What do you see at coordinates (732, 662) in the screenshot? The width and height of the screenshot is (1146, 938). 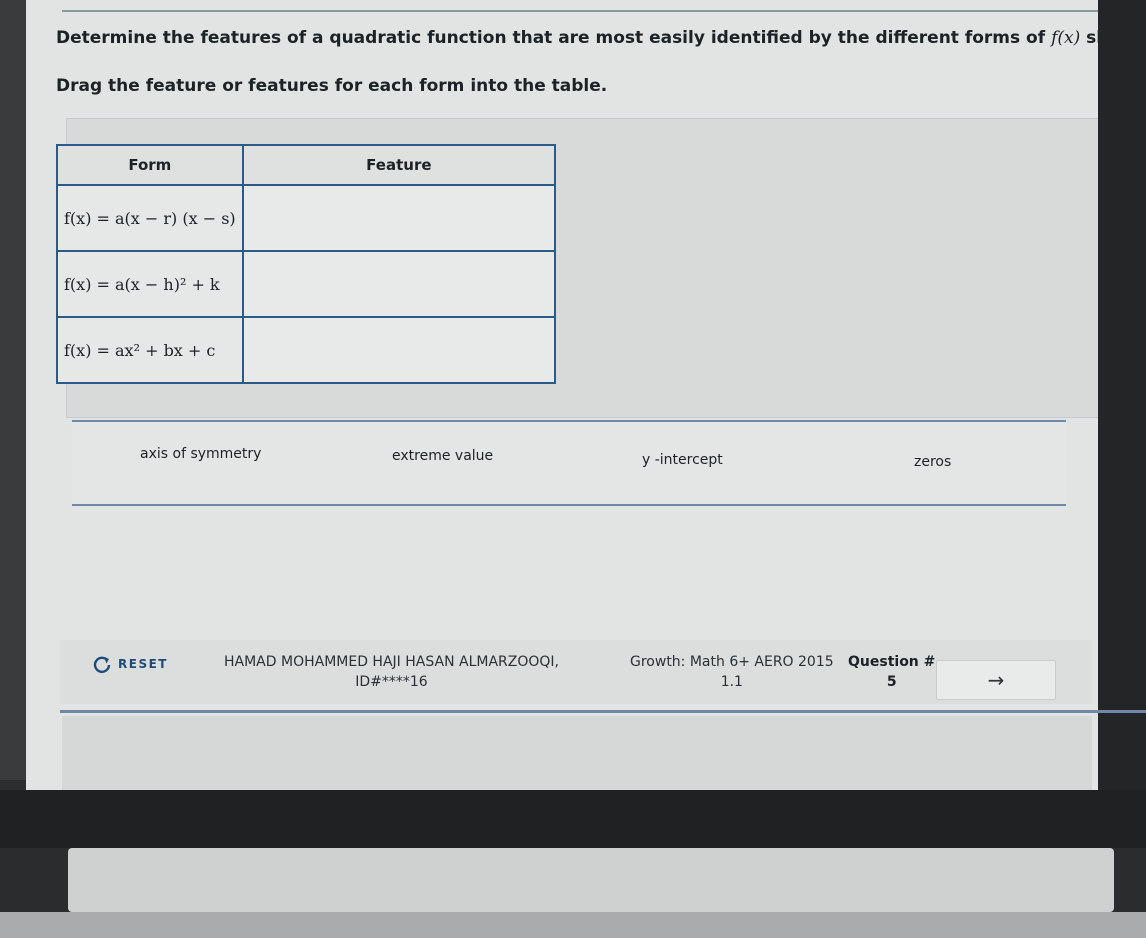 I see `course-name: Growth: Math 6+ AERO 2015` at bounding box center [732, 662].